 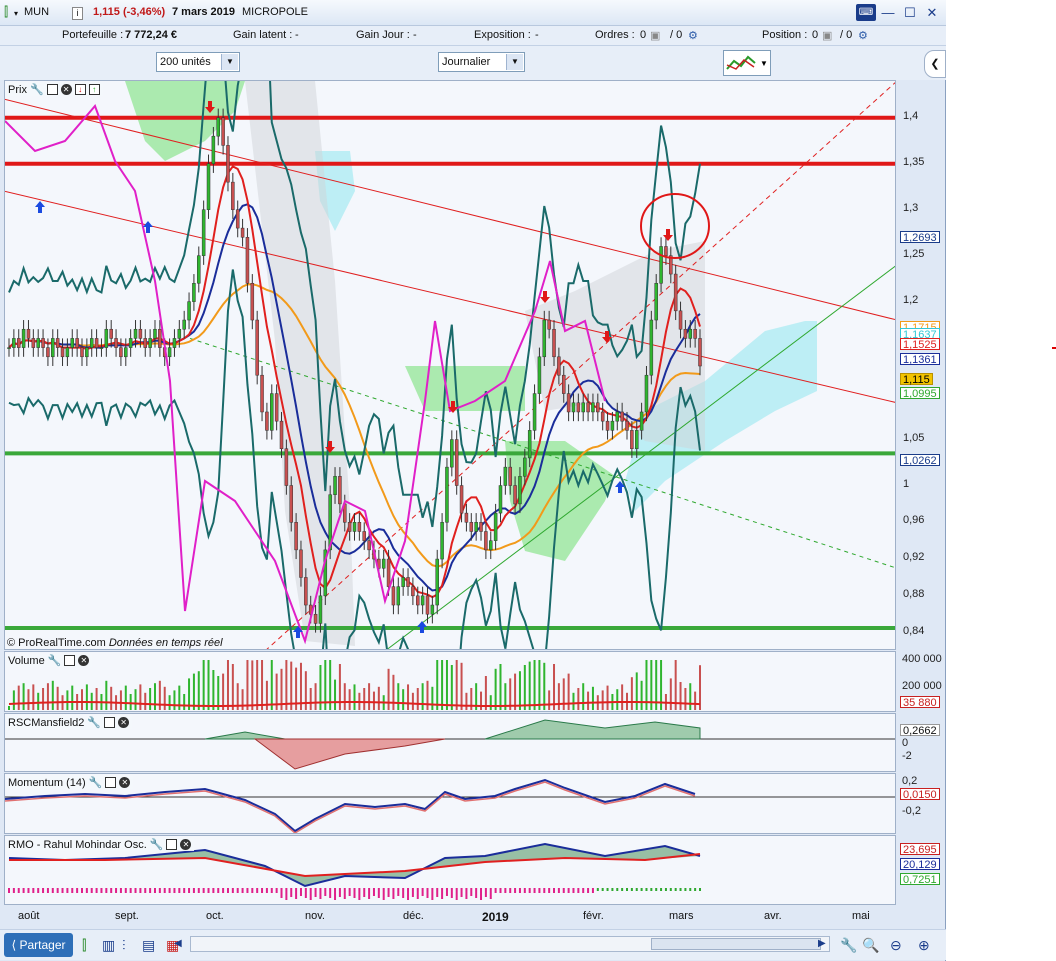 What do you see at coordinates (911, 115) in the screenshot?
I see `price-tick: 1,4` at bounding box center [911, 115].